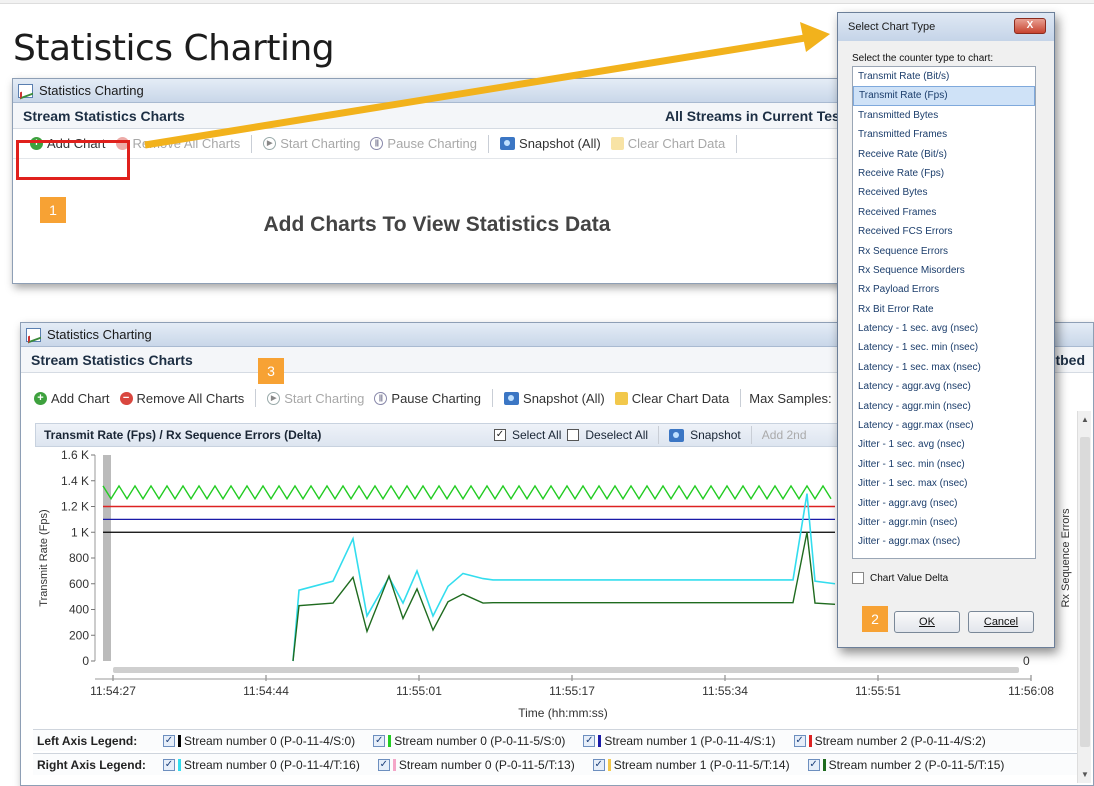 The width and height of the screenshot is (1094, 786). What do you see at coordinates (944, 522) in the screenshot?
I see `counter-type-option: Jitter - aggr.min (nsec)` at bounding box center [944, 522].